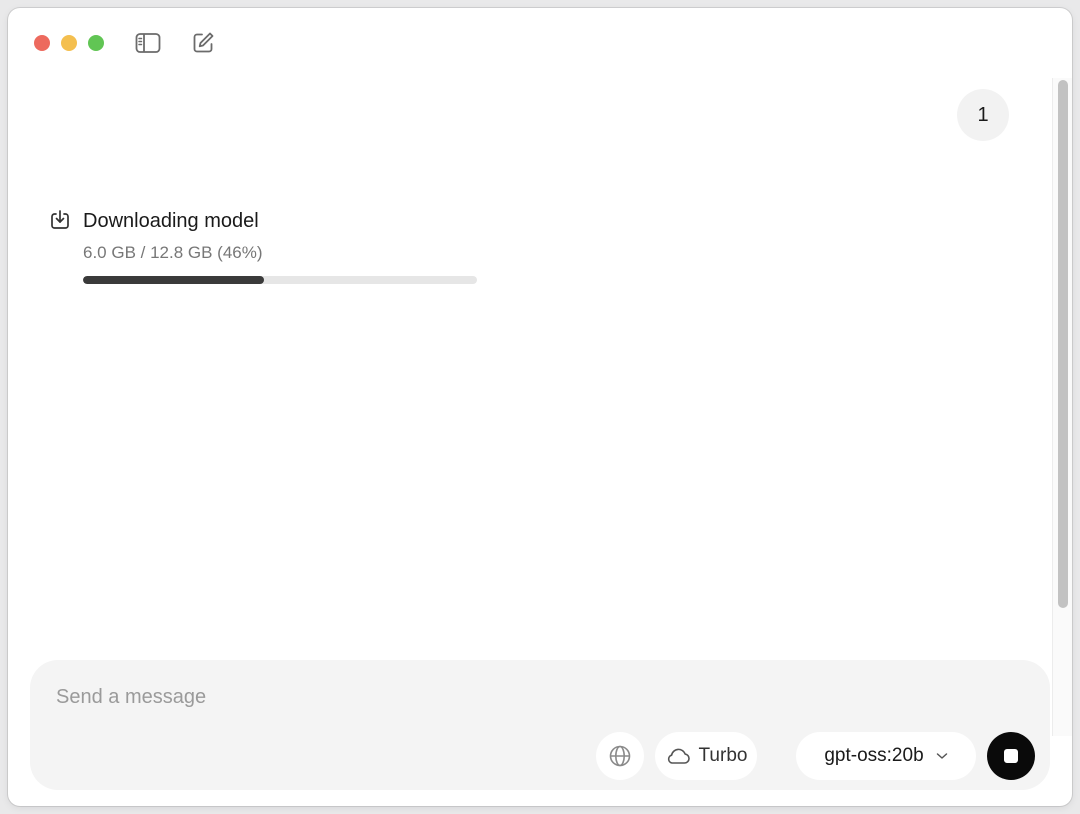 The width and height of the screenshot is (1080, 814). I want to click on globe-icon, so click(620, 756).